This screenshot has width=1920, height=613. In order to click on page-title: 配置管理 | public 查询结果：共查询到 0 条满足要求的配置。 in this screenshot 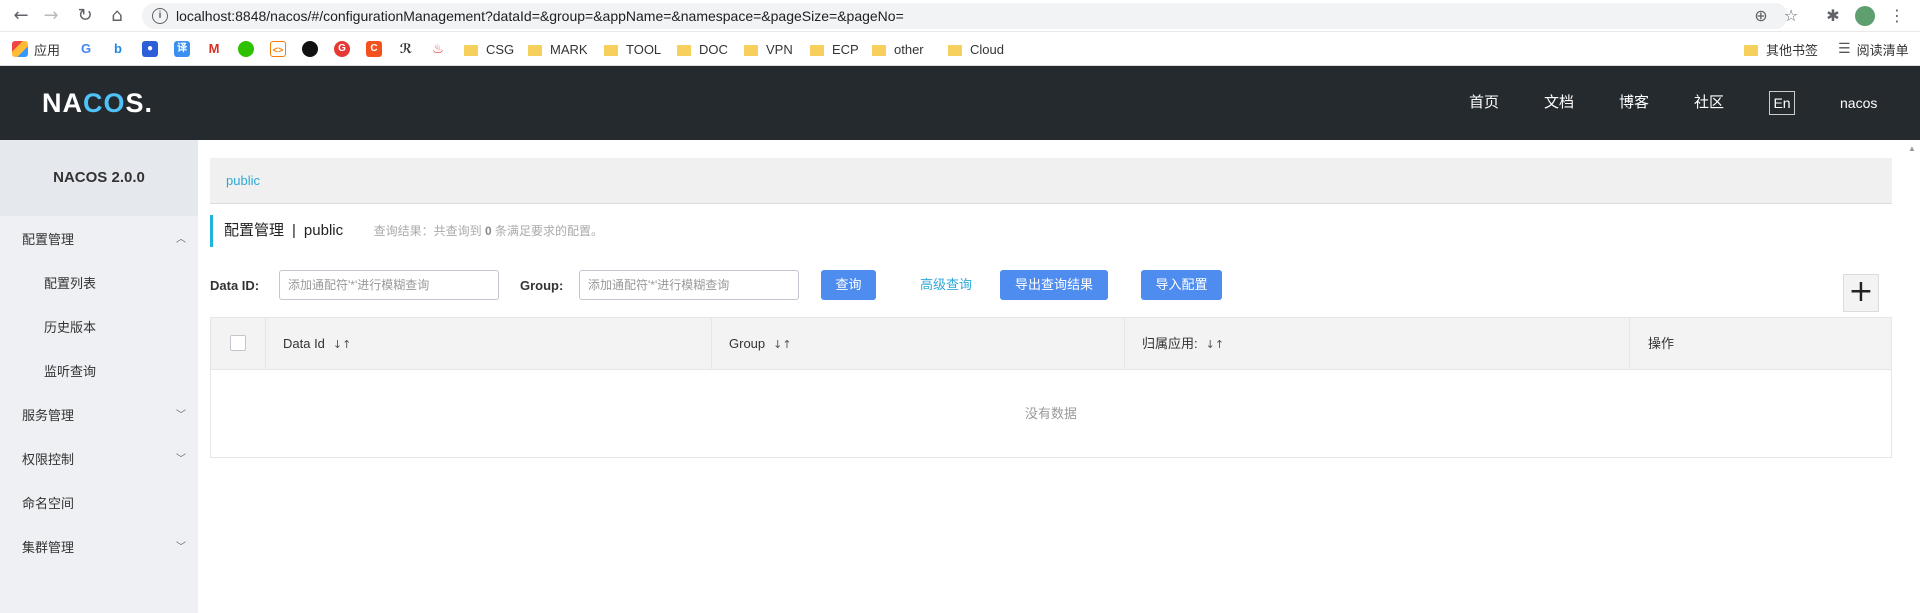, I will do `click(406, 231)`.